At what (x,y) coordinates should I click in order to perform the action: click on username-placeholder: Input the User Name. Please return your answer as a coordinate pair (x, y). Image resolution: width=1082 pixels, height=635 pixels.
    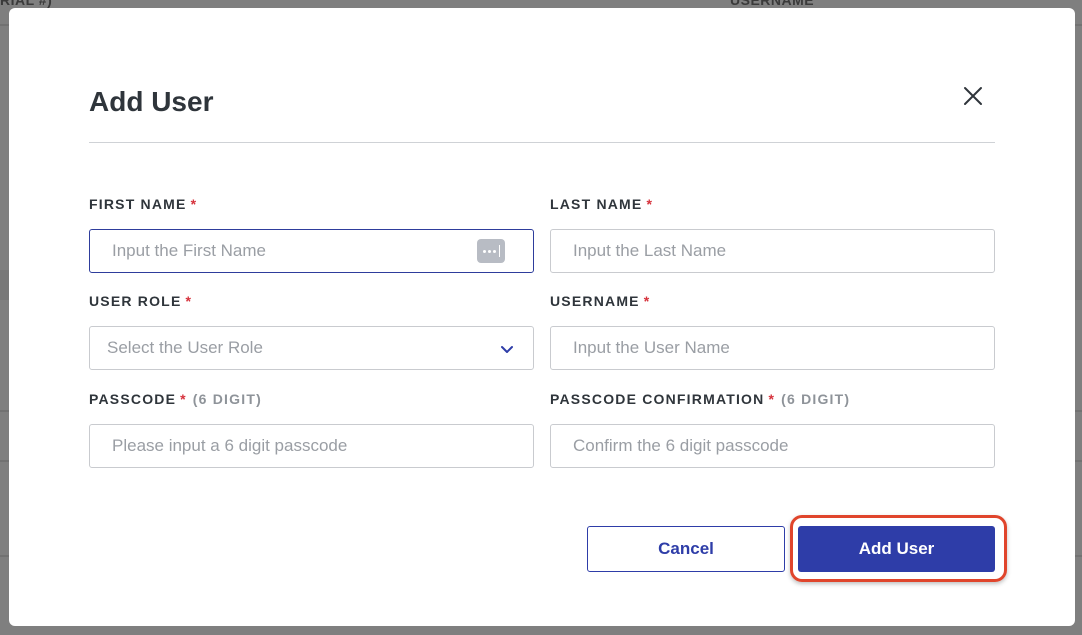
    Looking at the image, I should click on (651, 347).